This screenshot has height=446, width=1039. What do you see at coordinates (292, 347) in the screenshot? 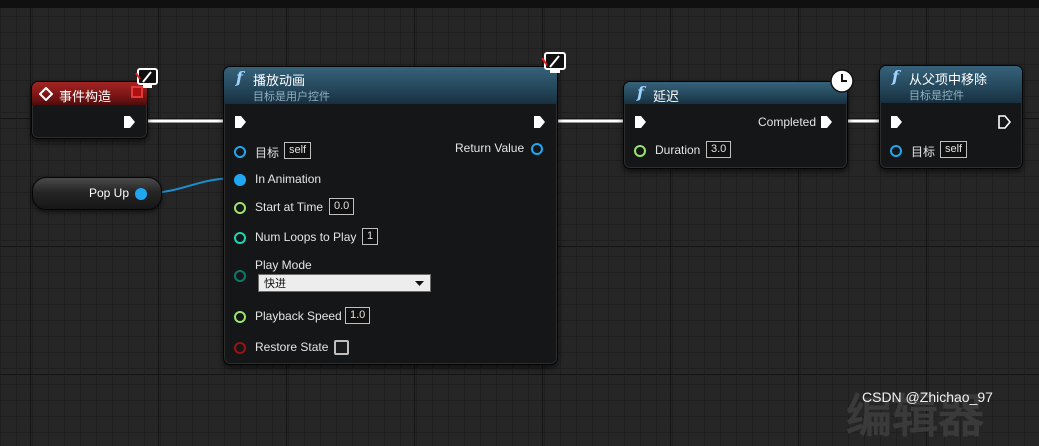
I see `play-restore-state-label: Restore State` at bounding box center [292, 347].